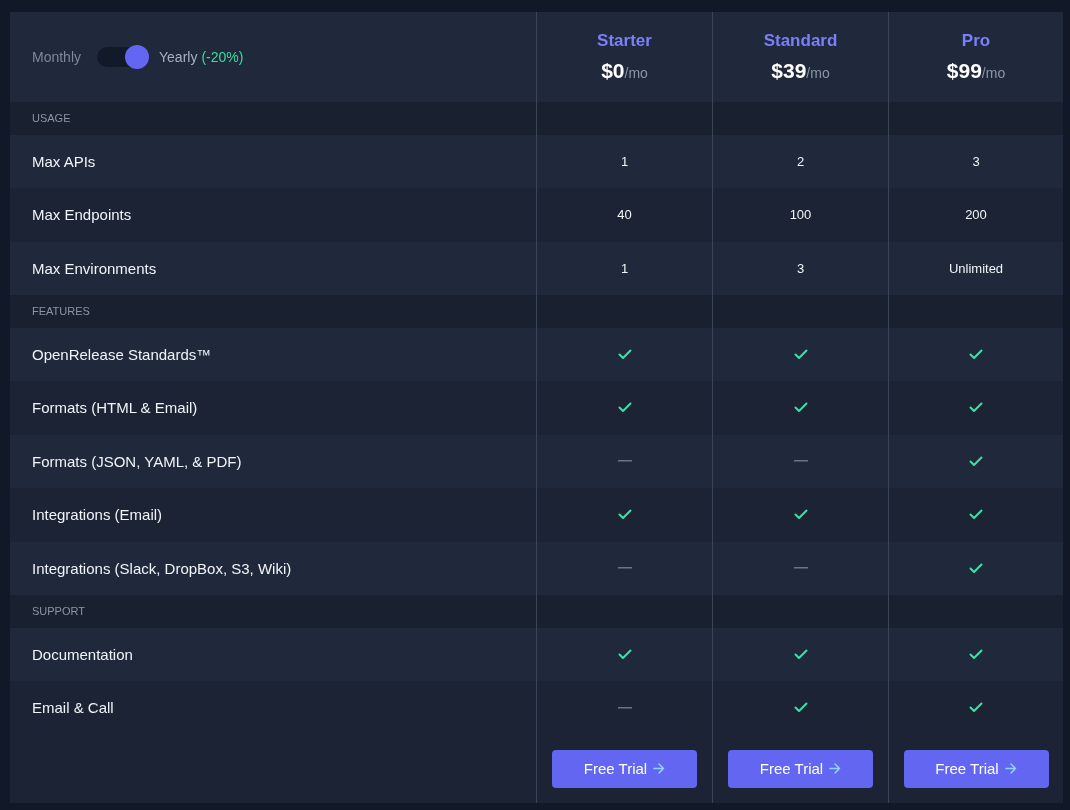 The image size is (1070, 810). I want to click on feature-label: Integrations (Email), so click(97, 515).